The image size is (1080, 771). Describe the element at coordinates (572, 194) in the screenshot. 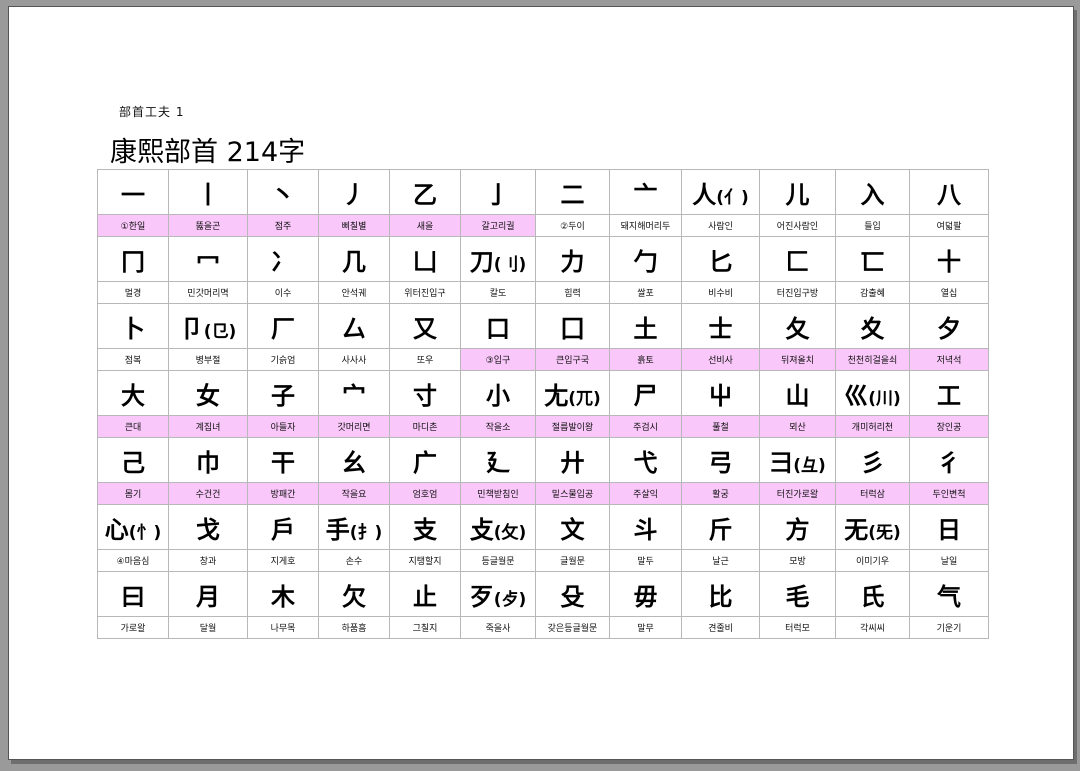

I see `radical-char: 二` at that location.